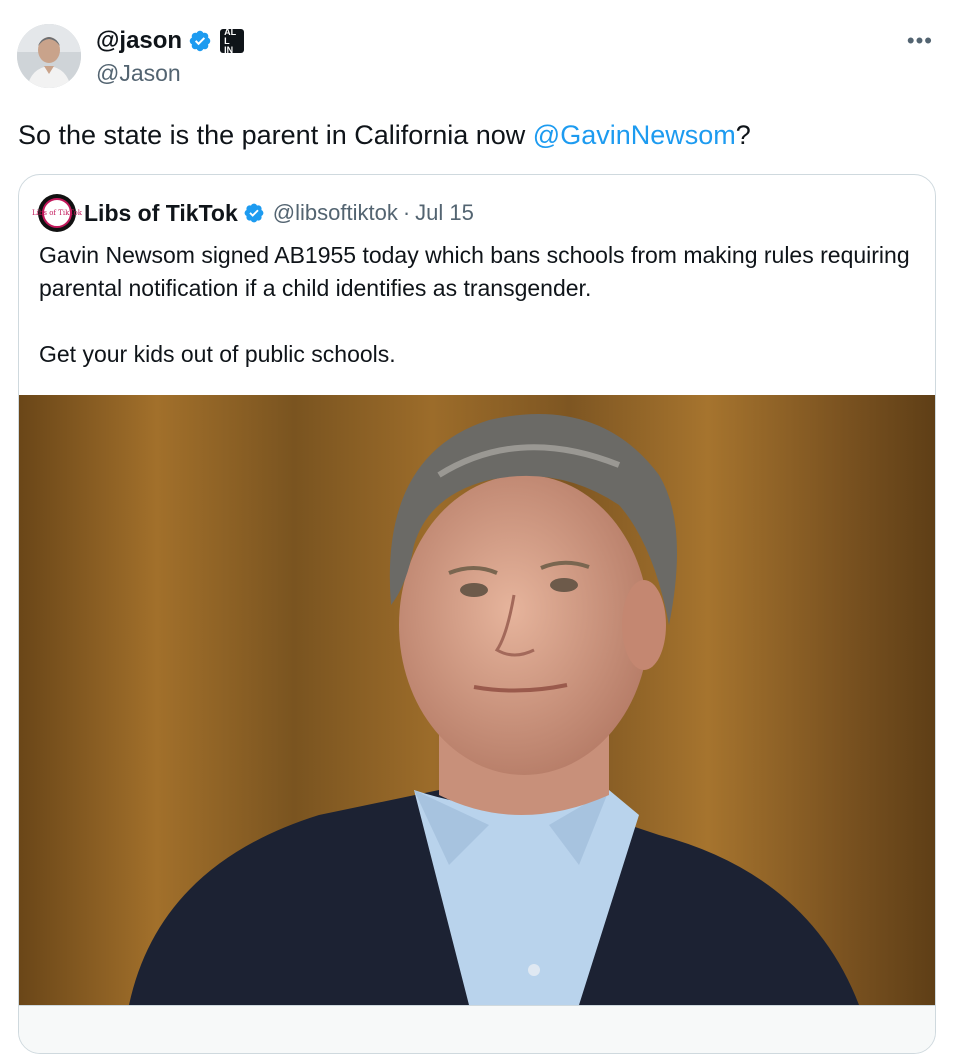 The width and height of the screenshot is (955, 1054). Describe the element at coordinates (477, 1029) in the screenshot. I see `quoted-tweet-footer` at that location.